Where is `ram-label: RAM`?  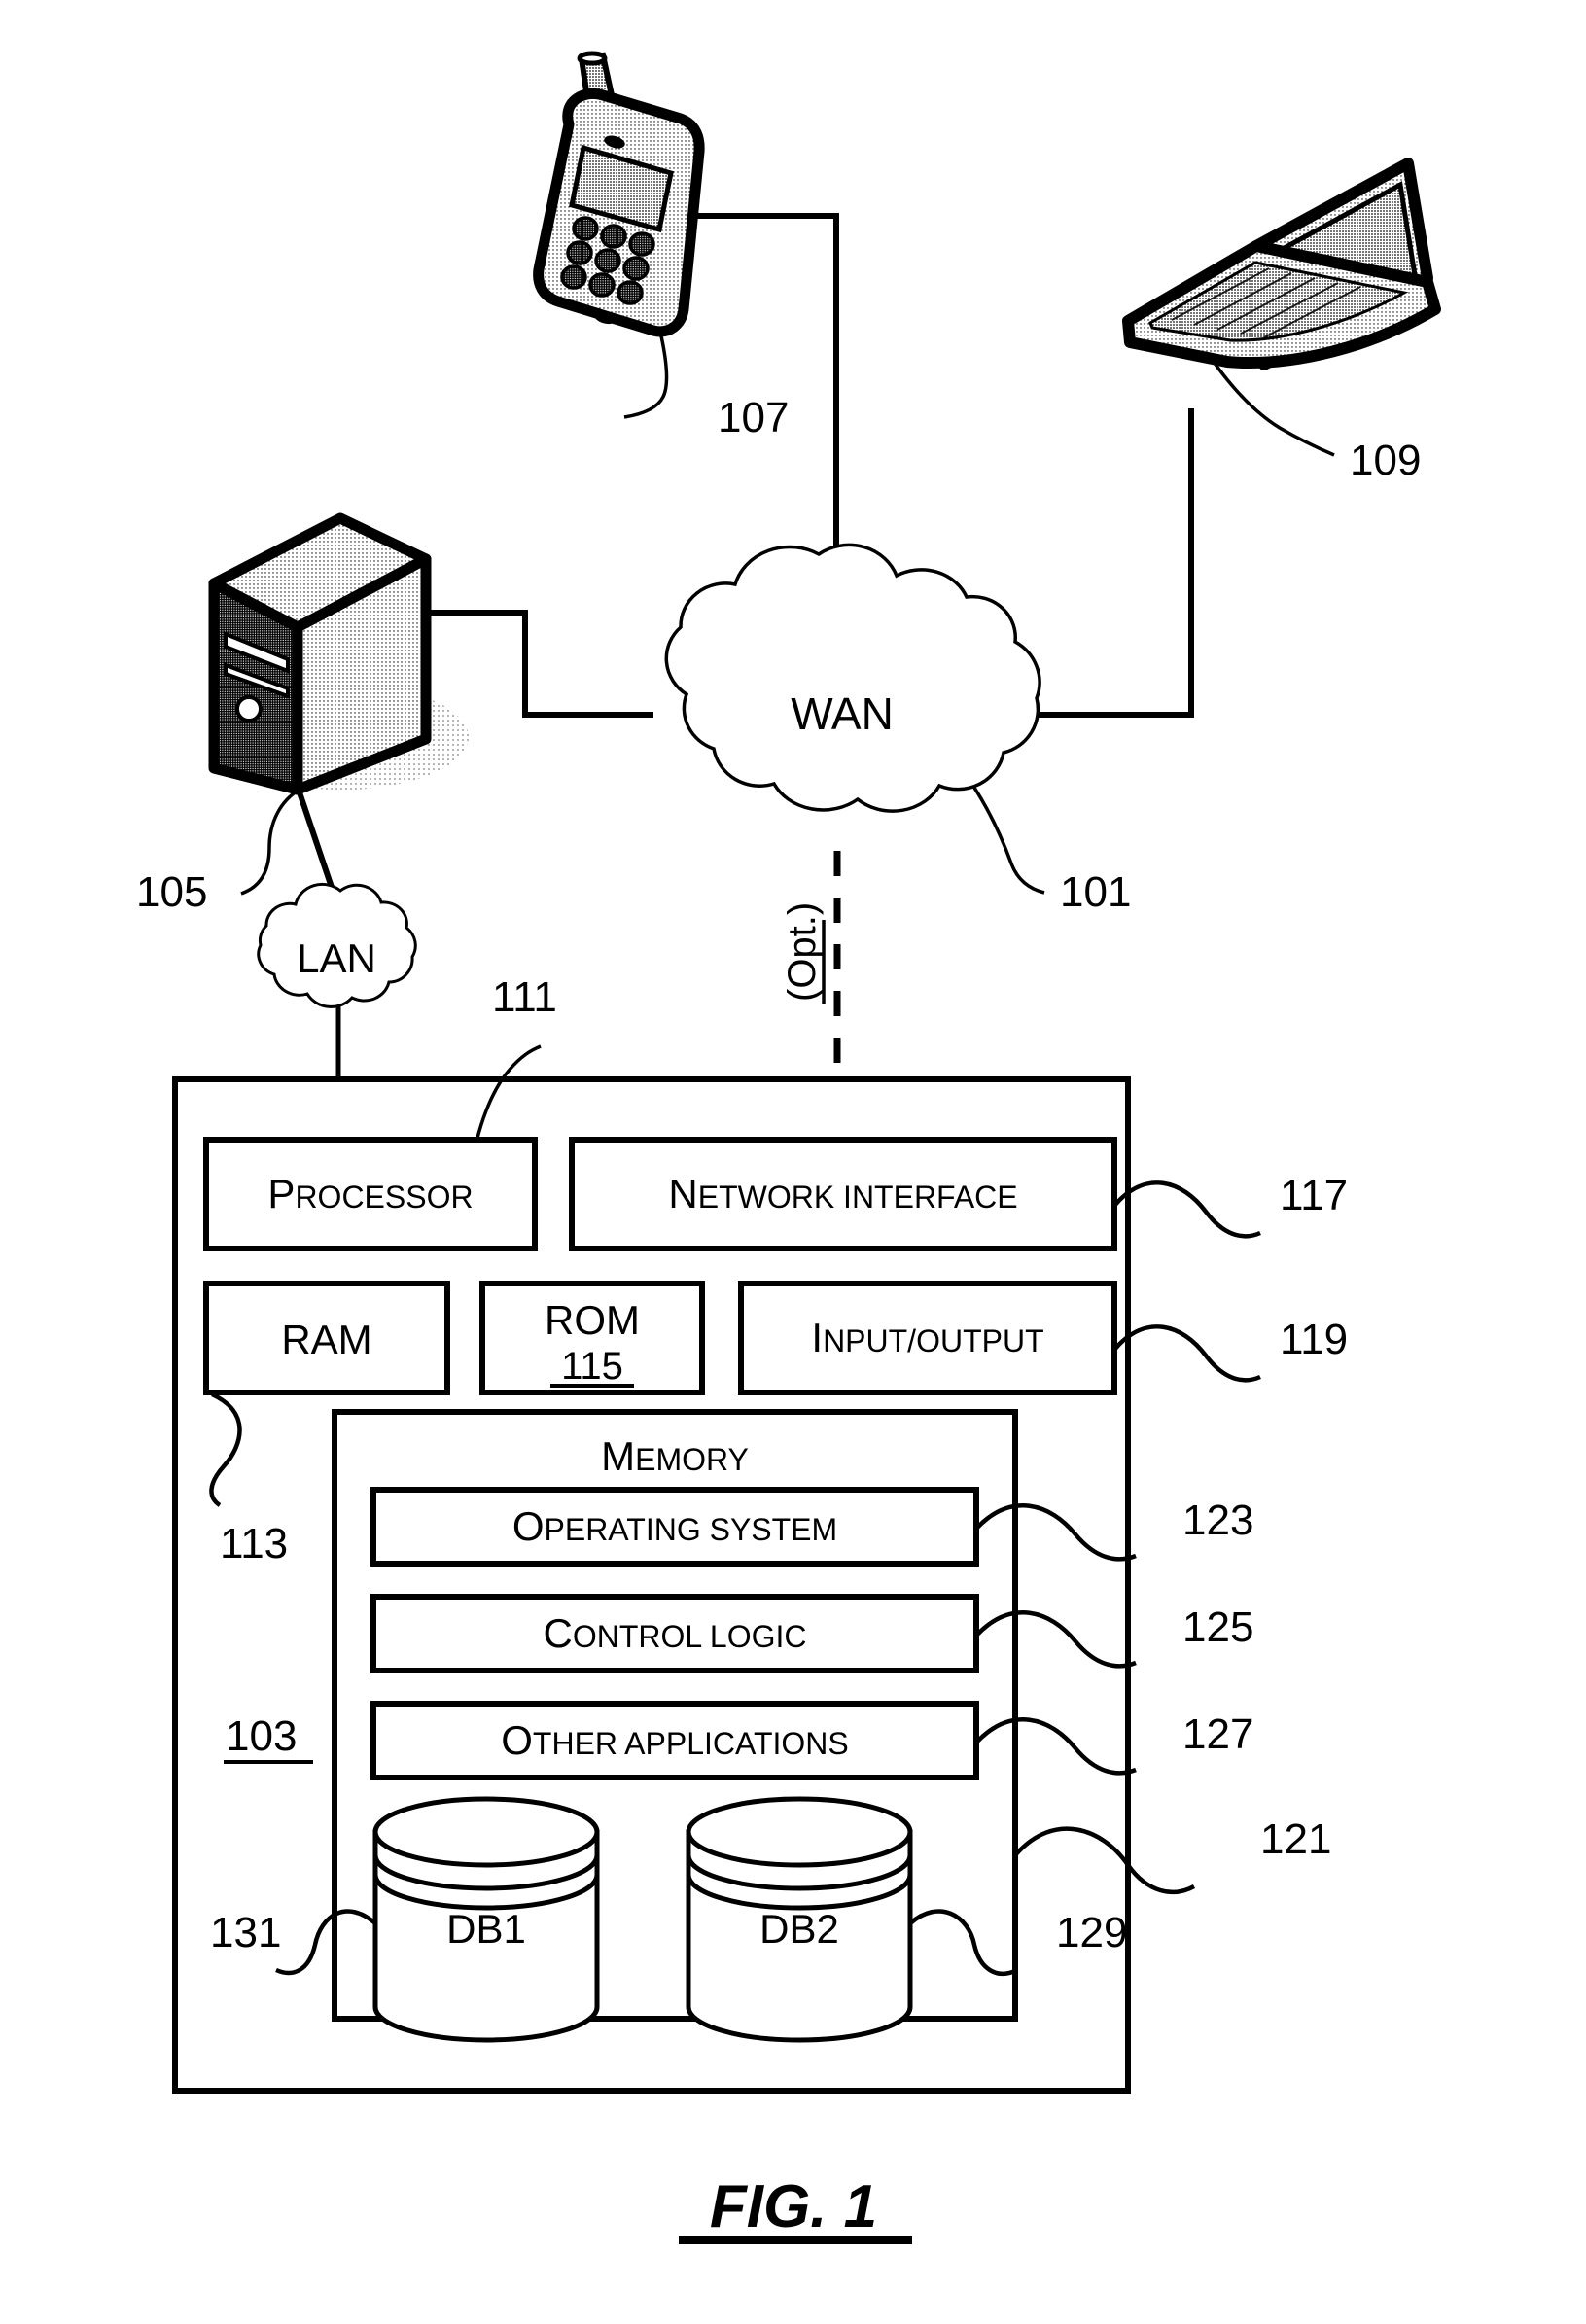
ram-label: RAM is located at coordinates (326, 1339).